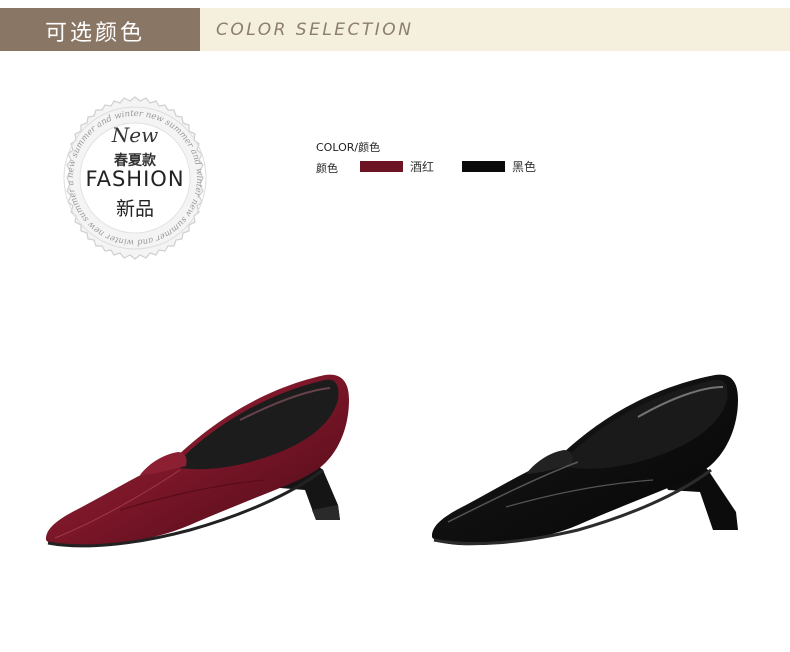  What do you see at coordinates (327, 168) in the screenshot?
I see `color-label: 颜色` at bounding box center [327, 168].